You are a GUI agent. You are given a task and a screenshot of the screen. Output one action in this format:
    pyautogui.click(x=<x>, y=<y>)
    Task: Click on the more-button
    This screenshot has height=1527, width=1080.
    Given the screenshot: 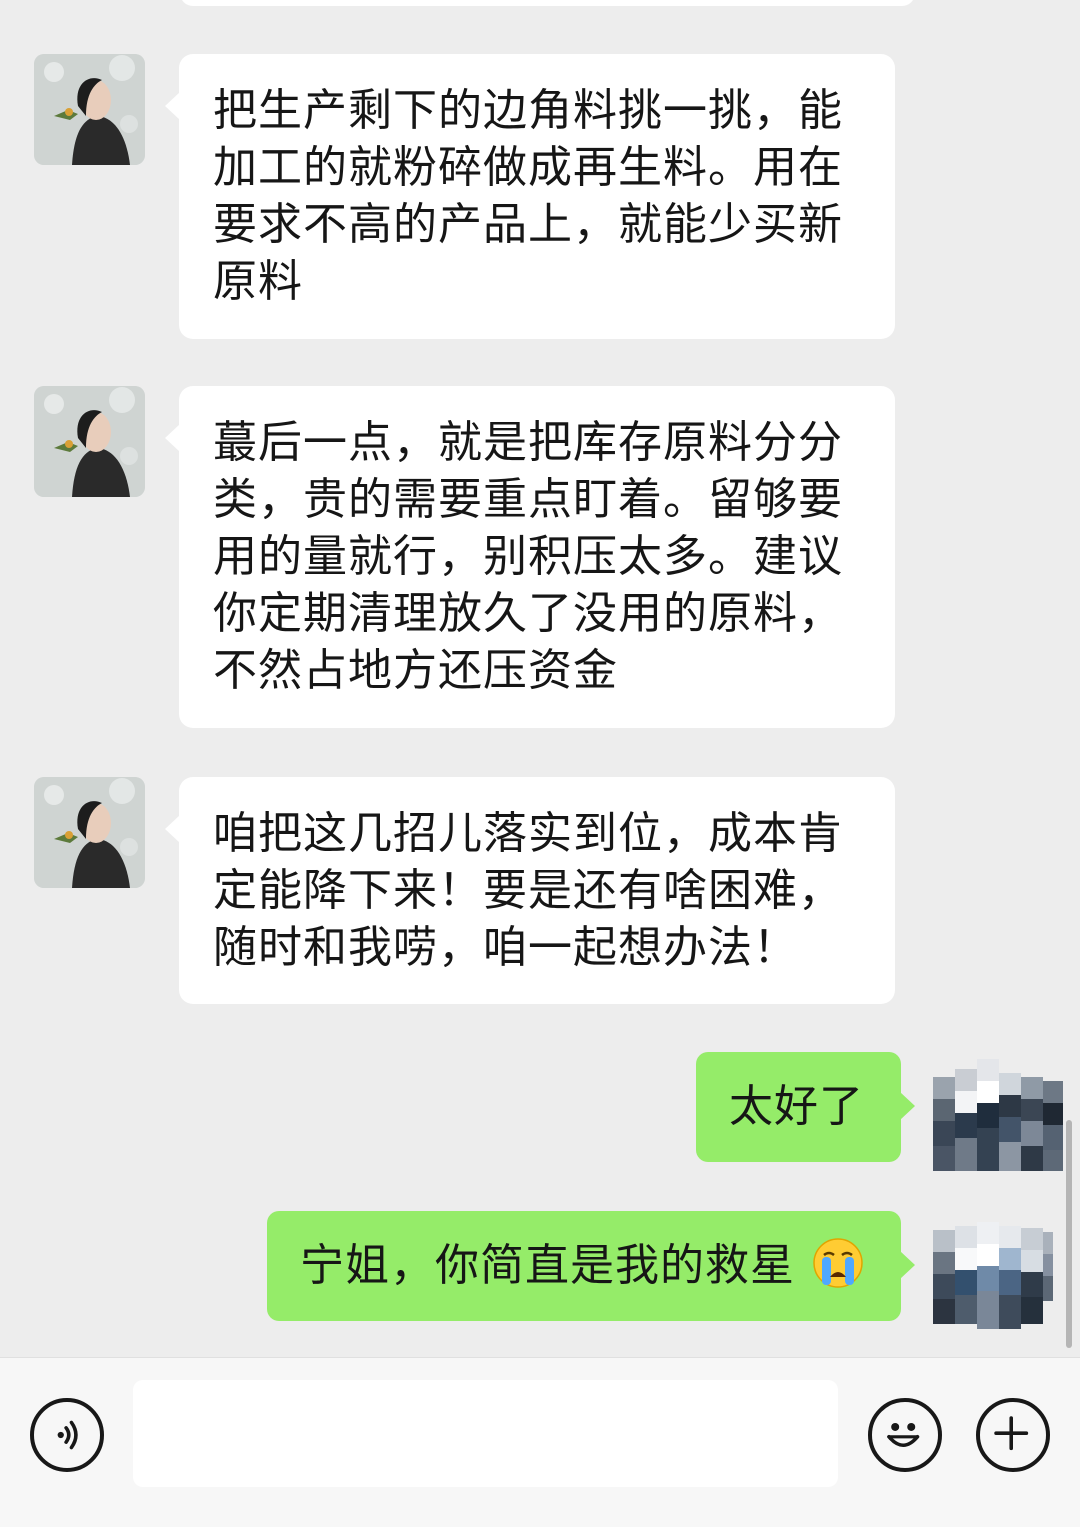 What is the action you would take?
    pyautogui.click(x=1013, y=1435)
    